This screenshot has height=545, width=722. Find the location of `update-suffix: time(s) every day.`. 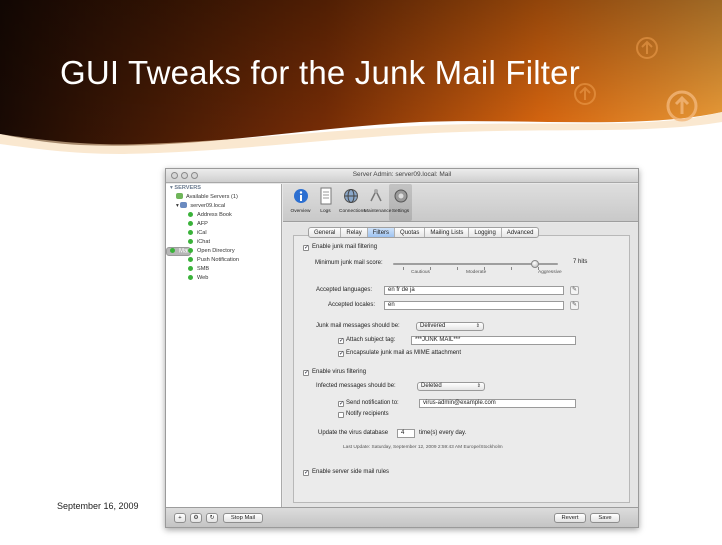

update-suffix: time(s) every day. is located at coordinates (443, 433).